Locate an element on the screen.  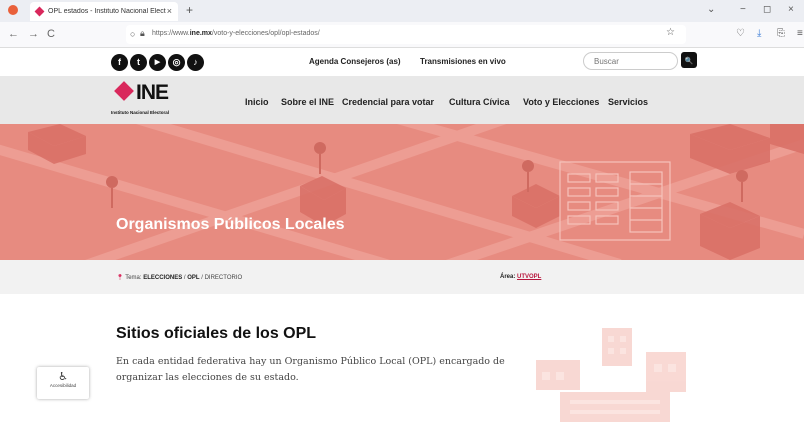
search-icon: 🔍 is located at coordinates (689, 61).